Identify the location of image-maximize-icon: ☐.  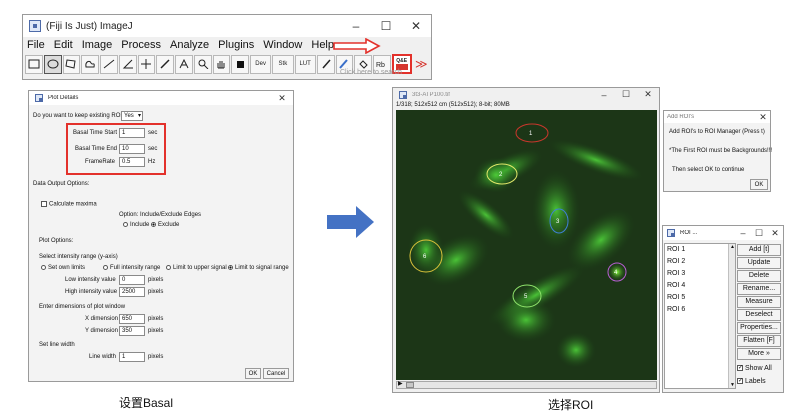
(626, 94).